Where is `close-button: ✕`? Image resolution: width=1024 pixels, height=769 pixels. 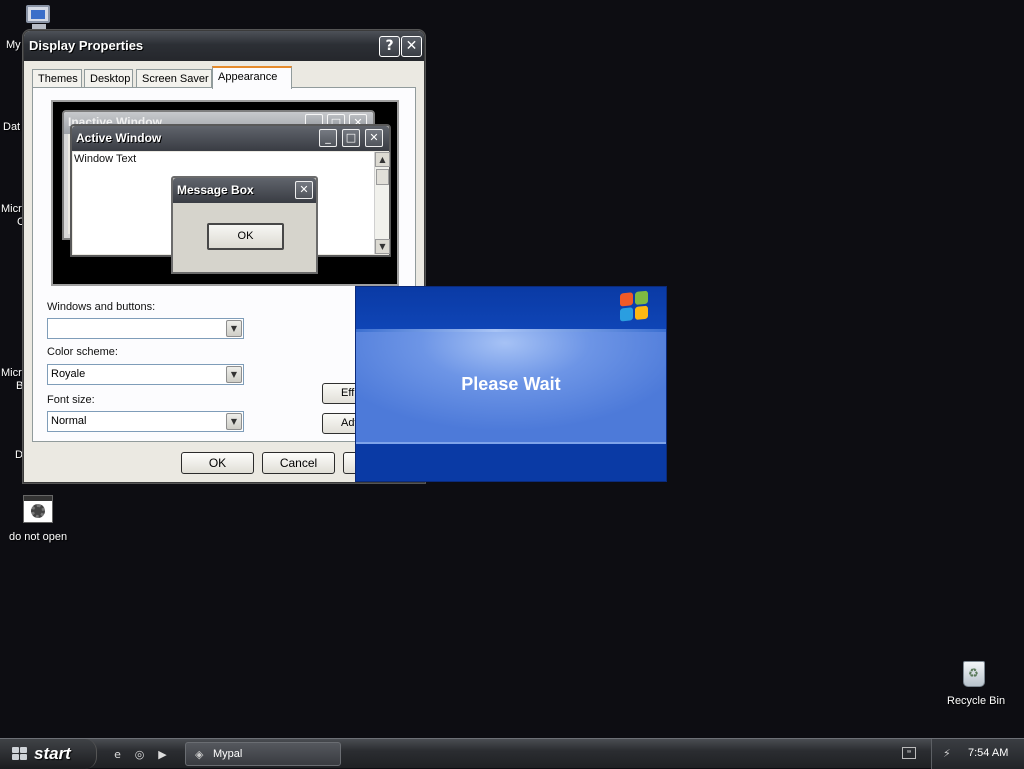 close-button: ✕ is located at coordinates (411, 46).